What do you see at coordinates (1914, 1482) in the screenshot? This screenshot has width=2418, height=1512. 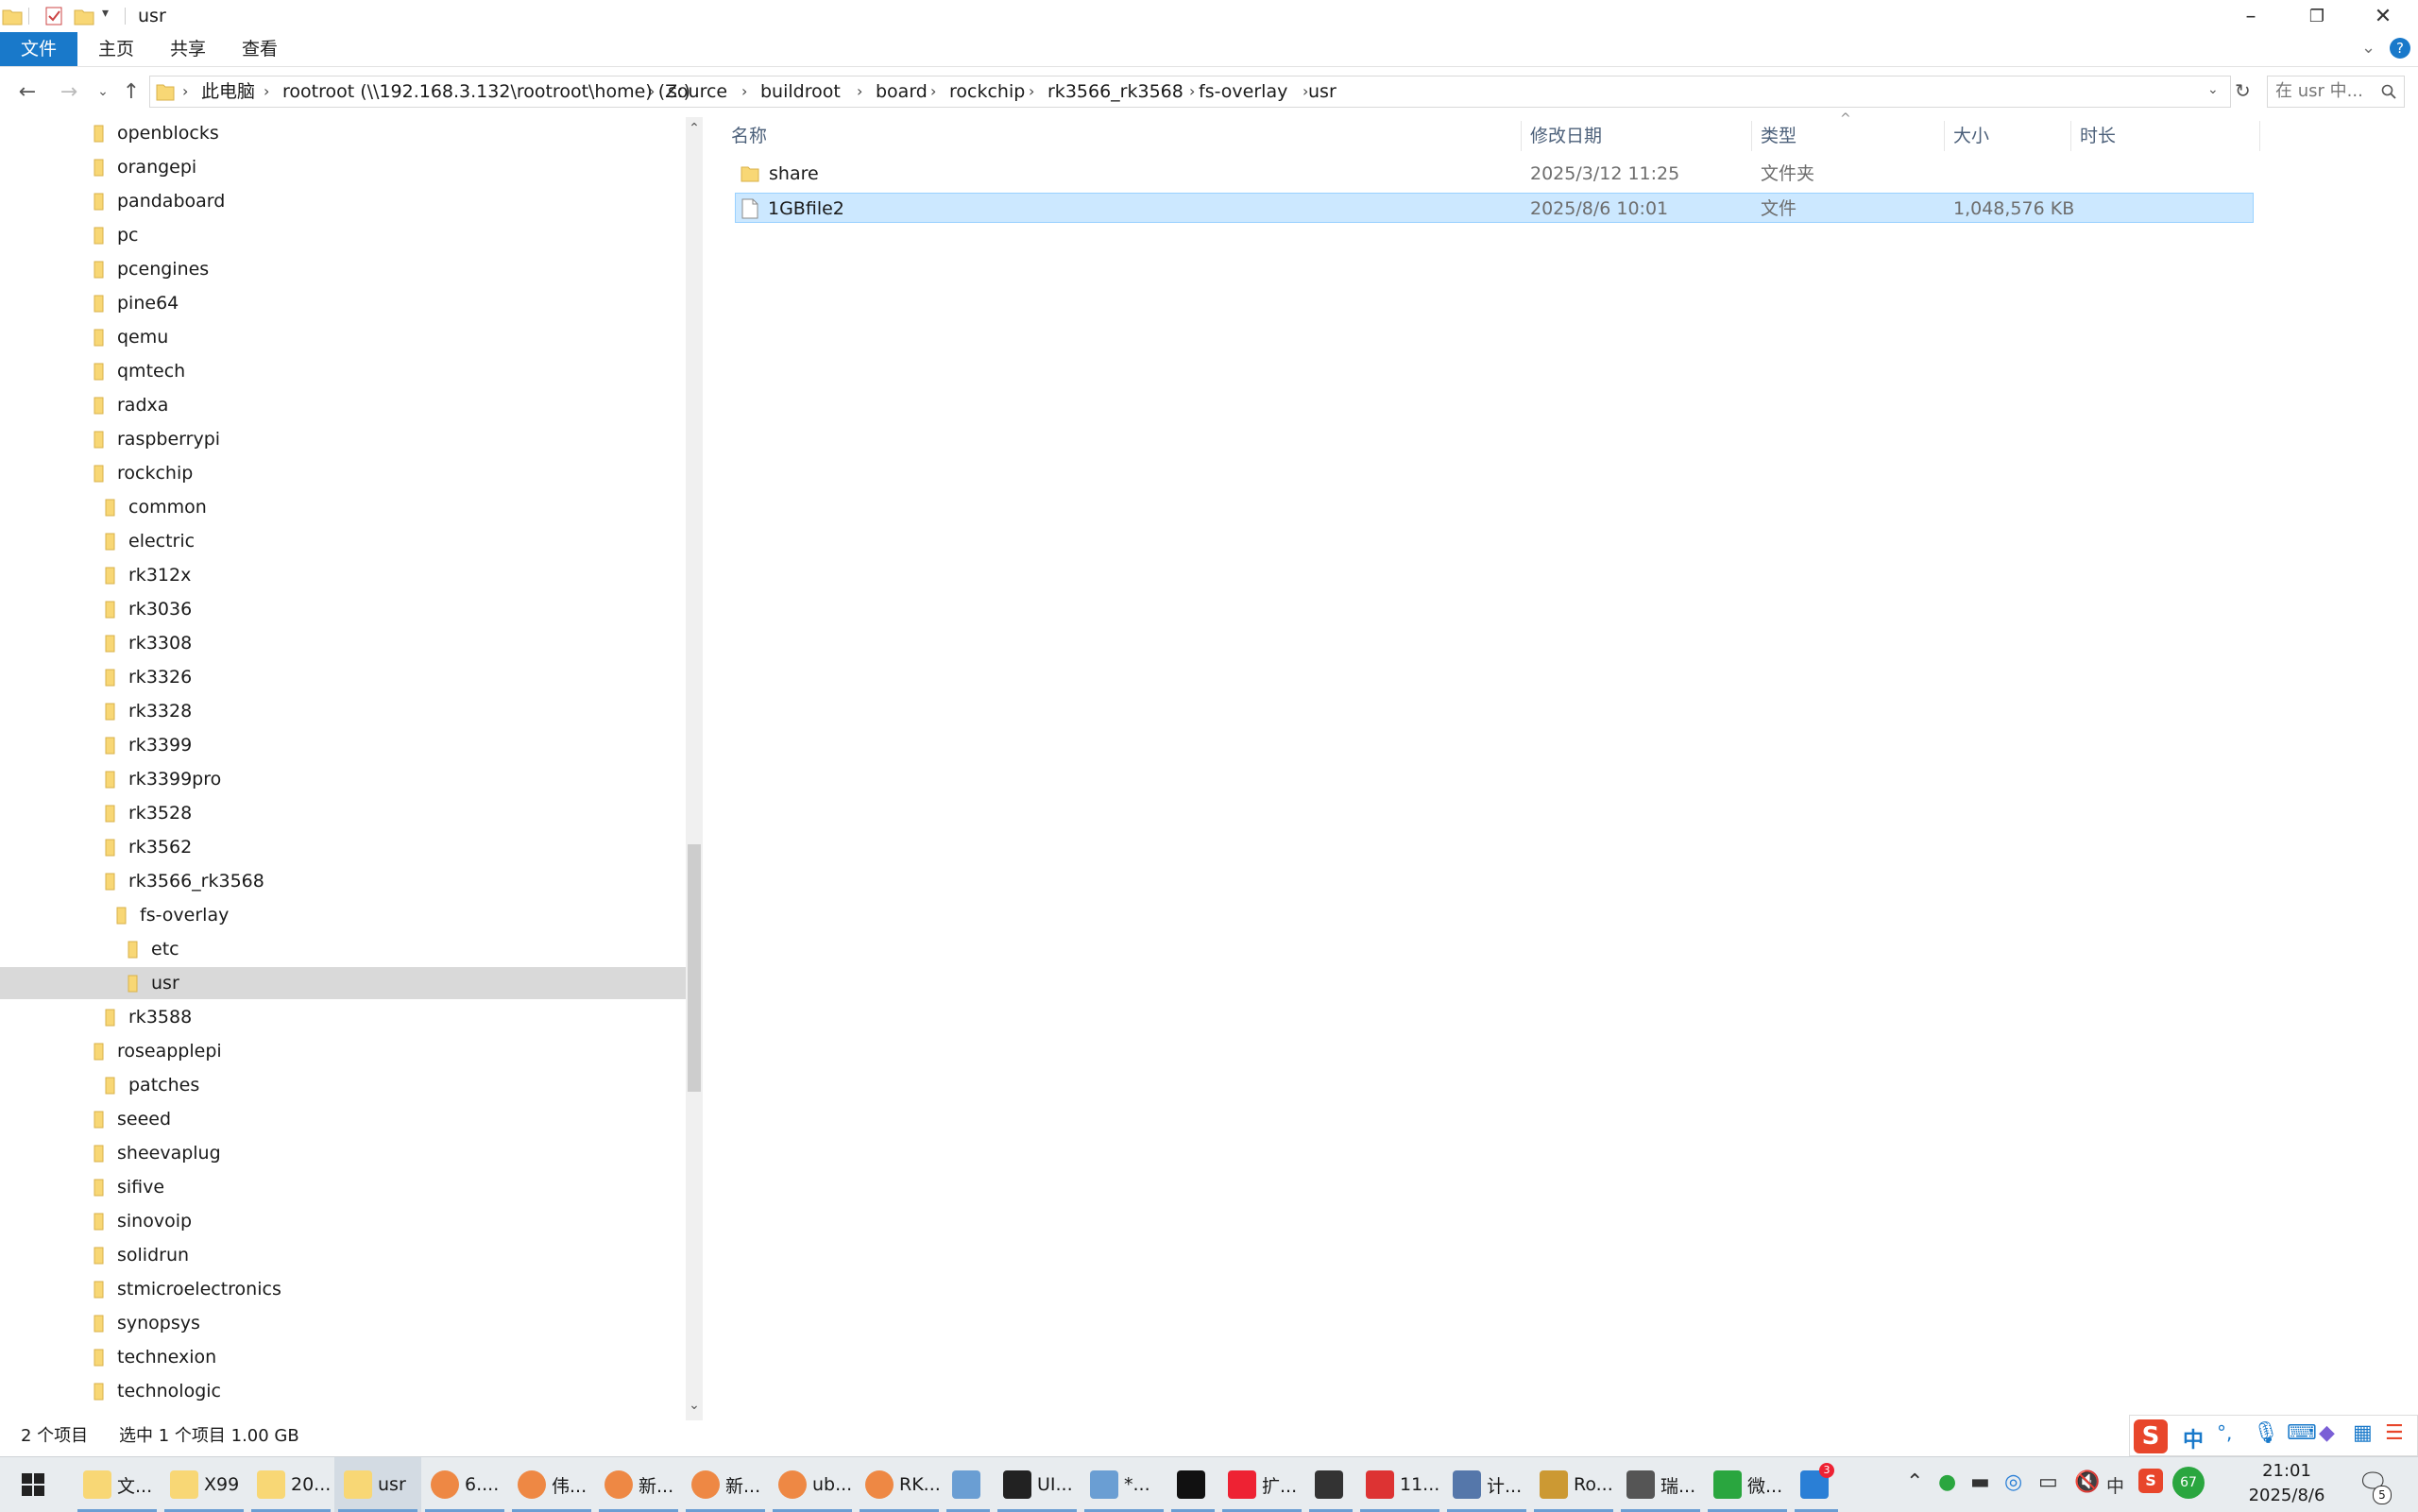 I see `show-hidden-icons-icon: ⌃` at bounding box center [1914, 1482].